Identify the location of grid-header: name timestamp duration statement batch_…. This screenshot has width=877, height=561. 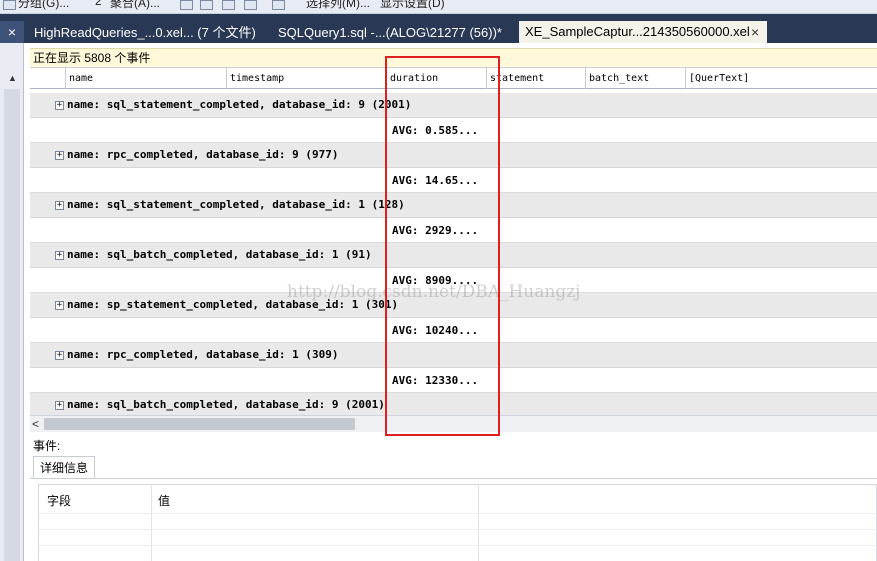
(453, 78).